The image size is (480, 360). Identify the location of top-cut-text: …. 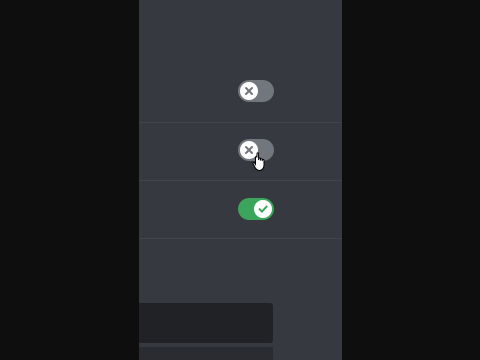
(150, 1).